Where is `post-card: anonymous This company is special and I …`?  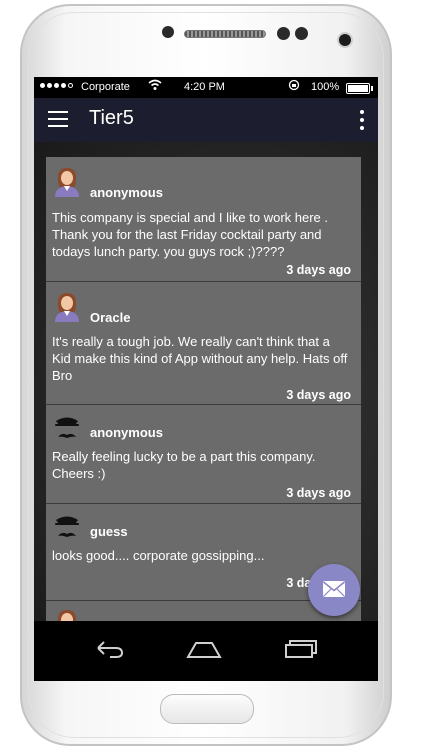
post-card: anonymous This company is special and I … is located at coordinates (203, 219).